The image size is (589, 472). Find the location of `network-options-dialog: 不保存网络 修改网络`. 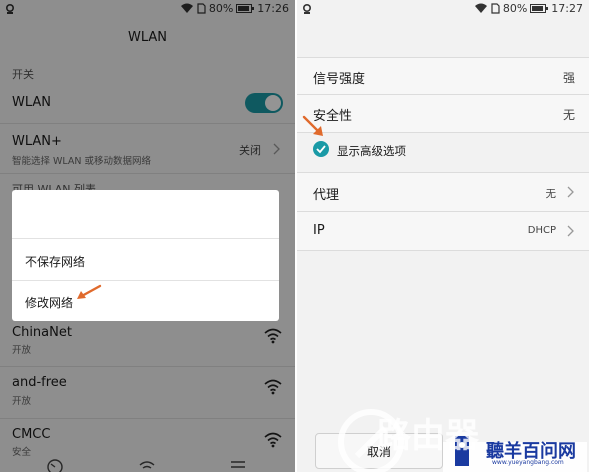

network-options-dialog: 不保存网络 修改网络 is located at coordinates (145, 255).